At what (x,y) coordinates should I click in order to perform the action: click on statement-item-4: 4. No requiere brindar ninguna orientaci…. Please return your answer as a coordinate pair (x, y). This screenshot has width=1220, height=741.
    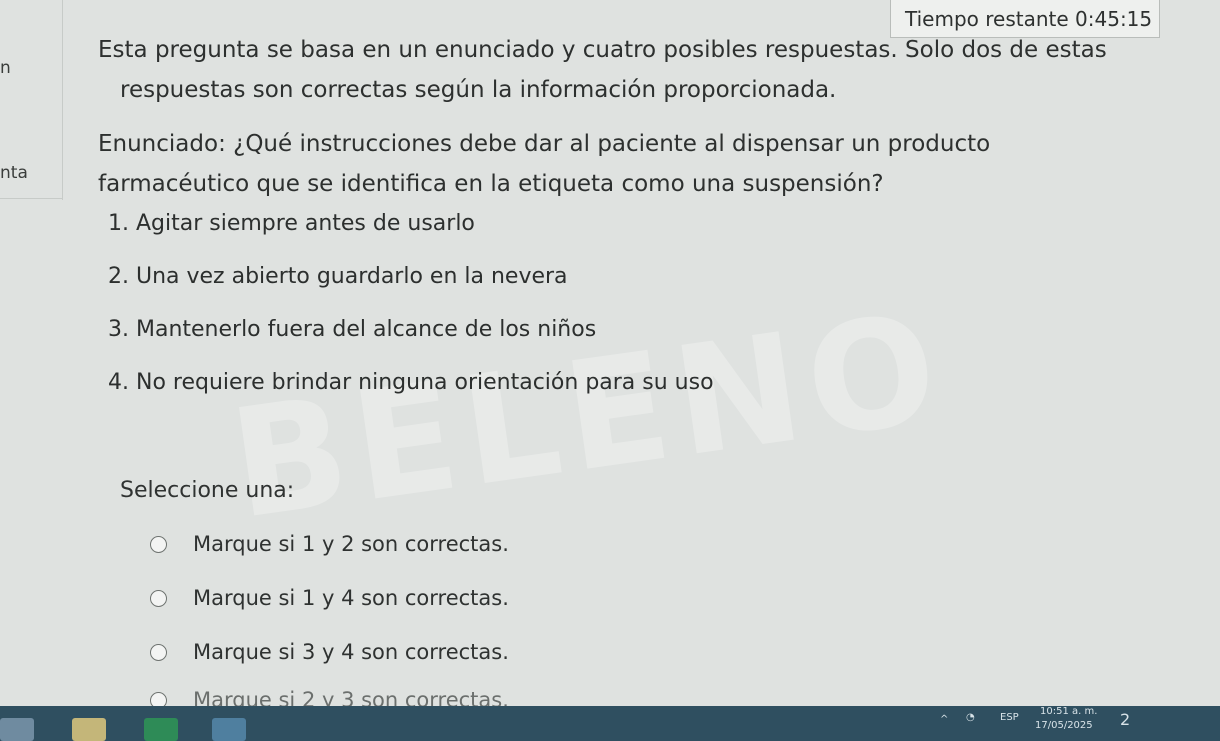
    Looking at the image, I should click on (411, 382).